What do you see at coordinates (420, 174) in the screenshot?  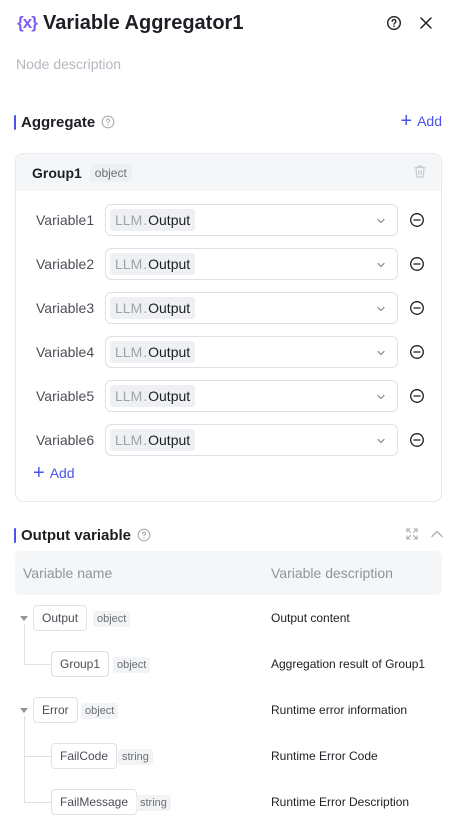 I see `trash-icon` at bounding box center [420, 174].